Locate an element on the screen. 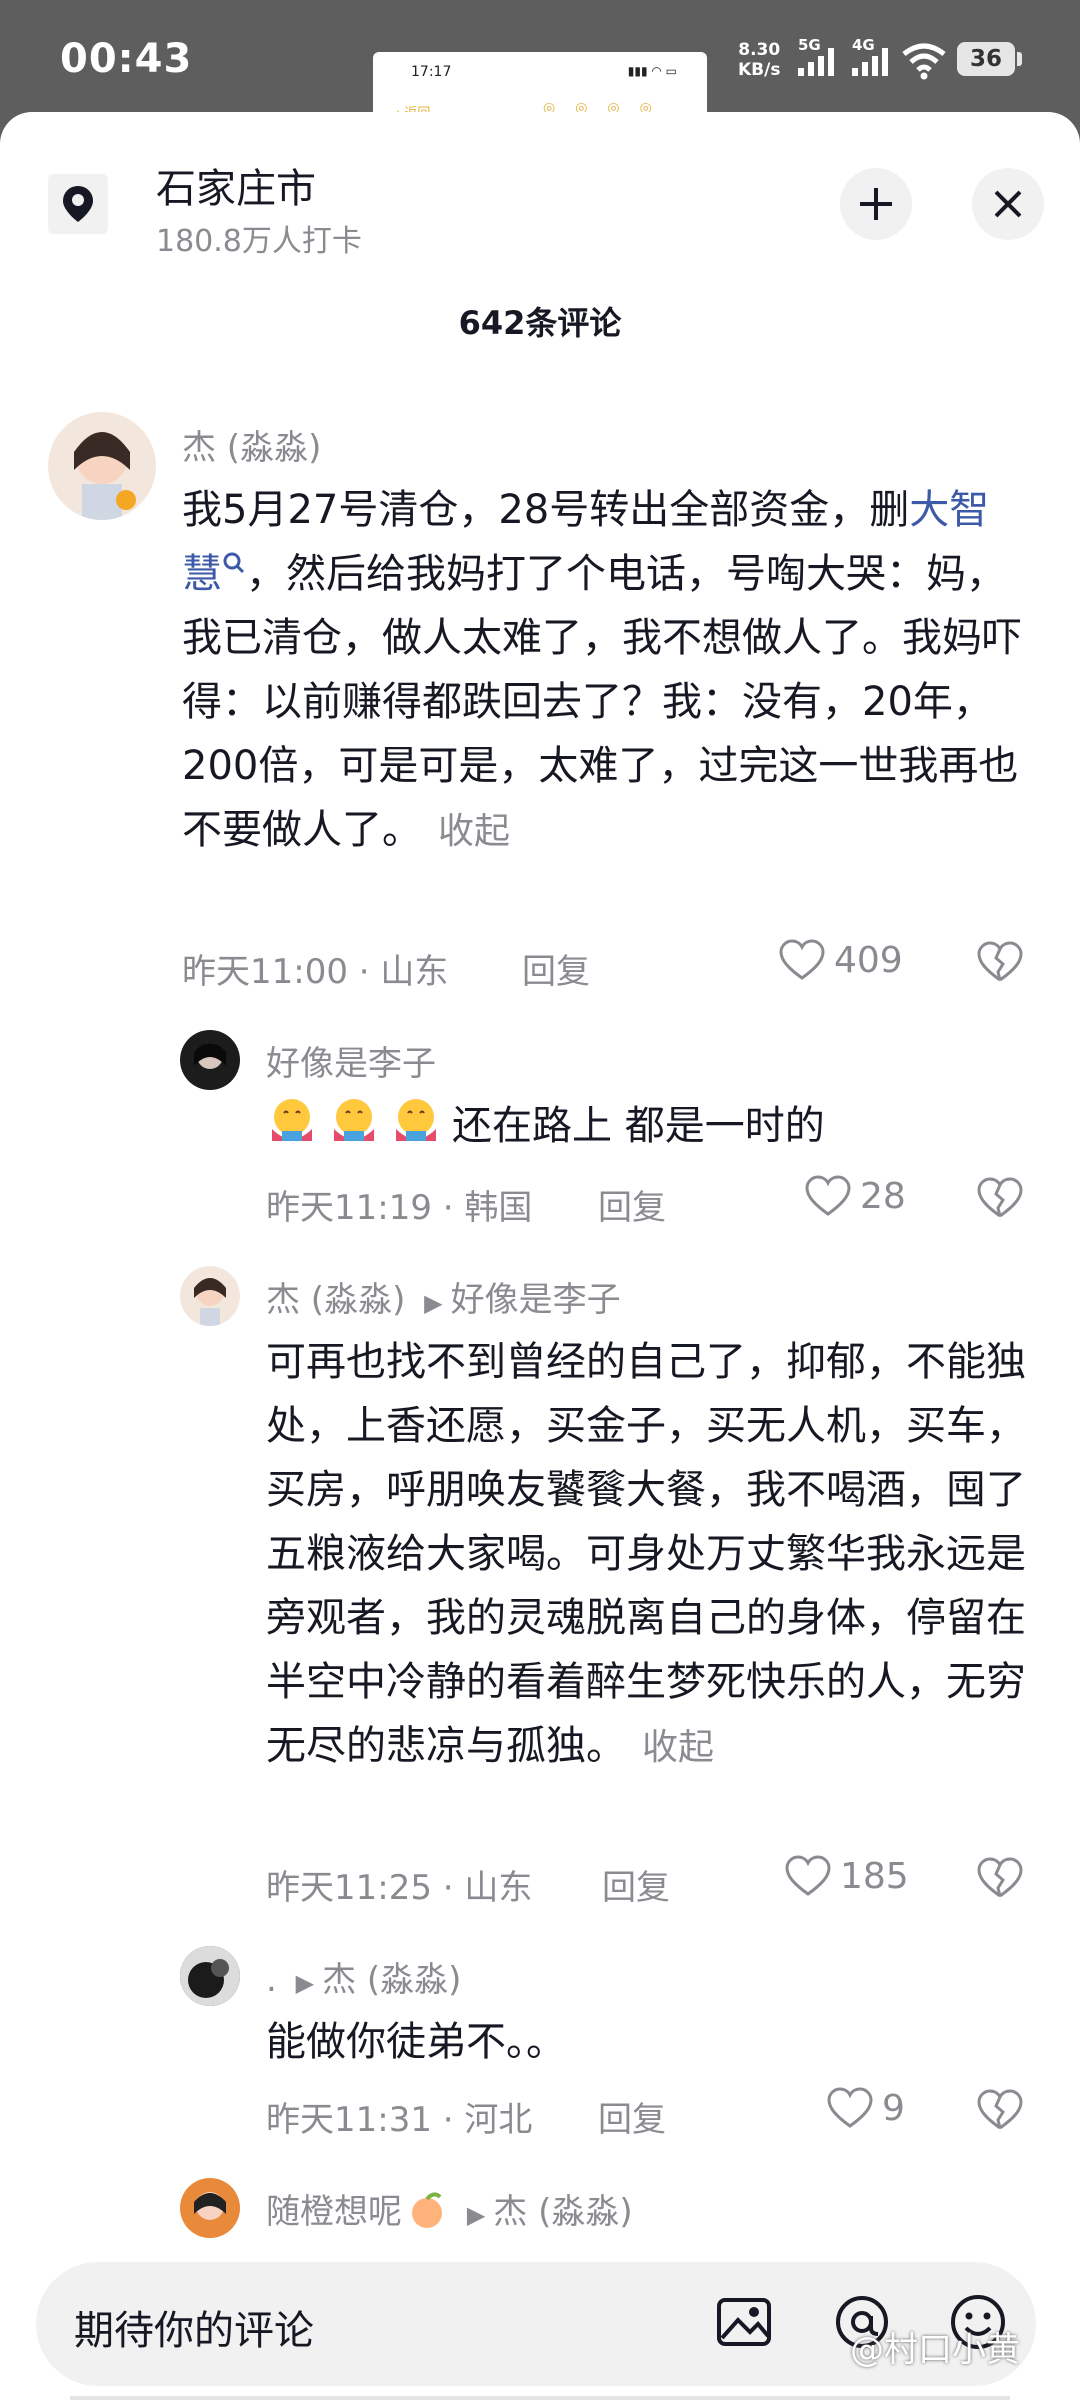 The height and width of the screenshot is (2408, 1080). reply-time-location: 昨天11:31 · 河北 is located at coordinates (399, 2120).